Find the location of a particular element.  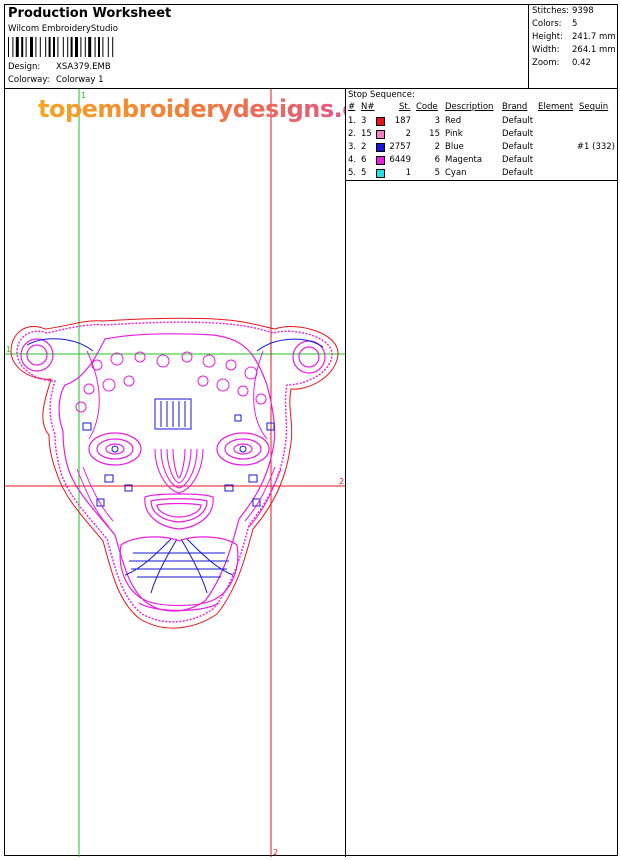

left-ear-inner is located at coordinates (37, 355).